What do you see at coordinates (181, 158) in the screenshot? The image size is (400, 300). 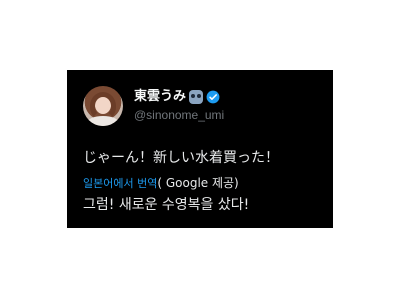 I see `tweet-text: じゃーん！新しい水着買った！` at bounding box center [181, 158].